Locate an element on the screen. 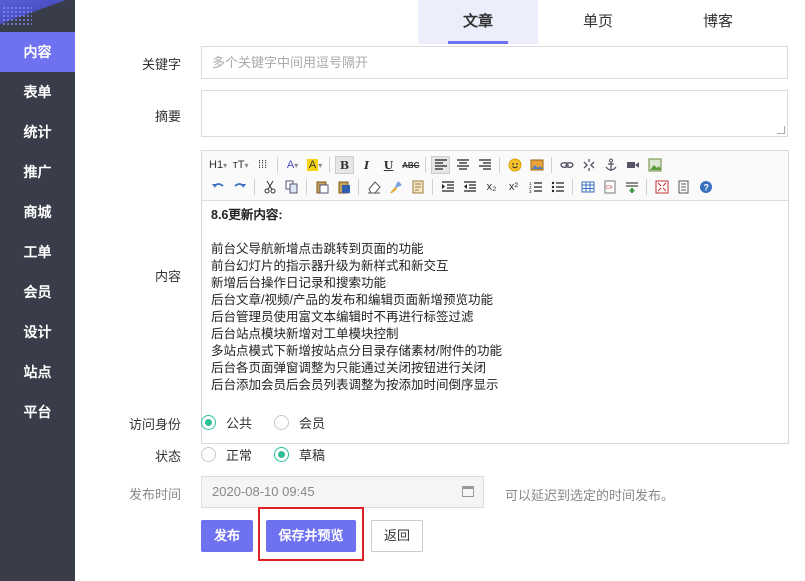 This screenshot has height=581, width=805. ordered-list-icon: 123 is located at coordinates (535, 187).